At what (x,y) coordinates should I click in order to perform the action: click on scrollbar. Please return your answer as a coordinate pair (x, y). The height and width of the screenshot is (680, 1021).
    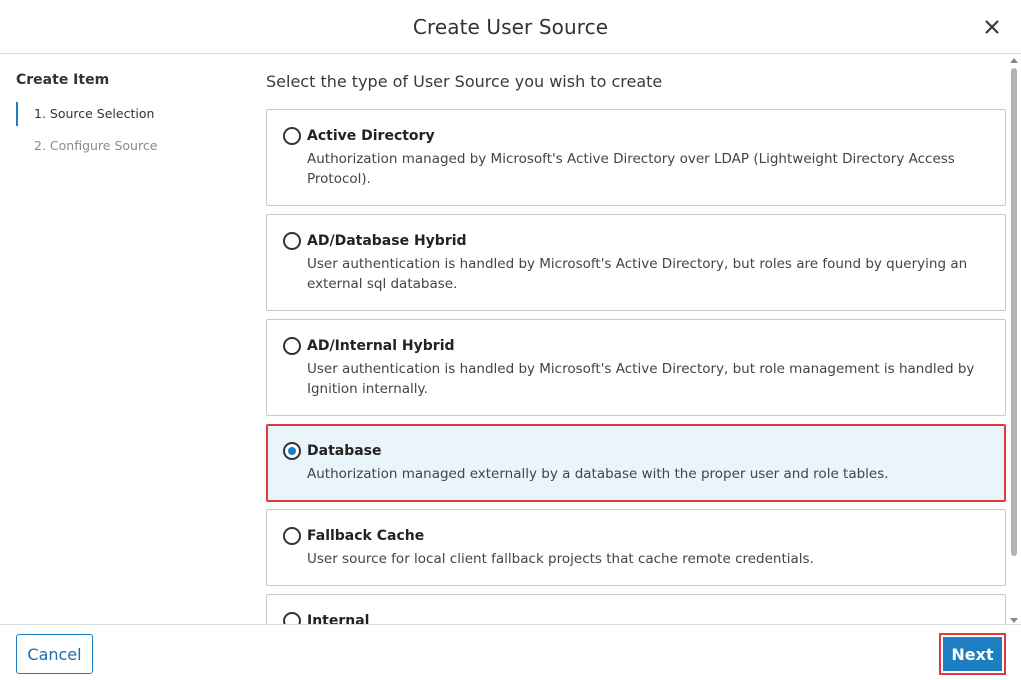
    Looking at the image, I should click on (1014, 340).